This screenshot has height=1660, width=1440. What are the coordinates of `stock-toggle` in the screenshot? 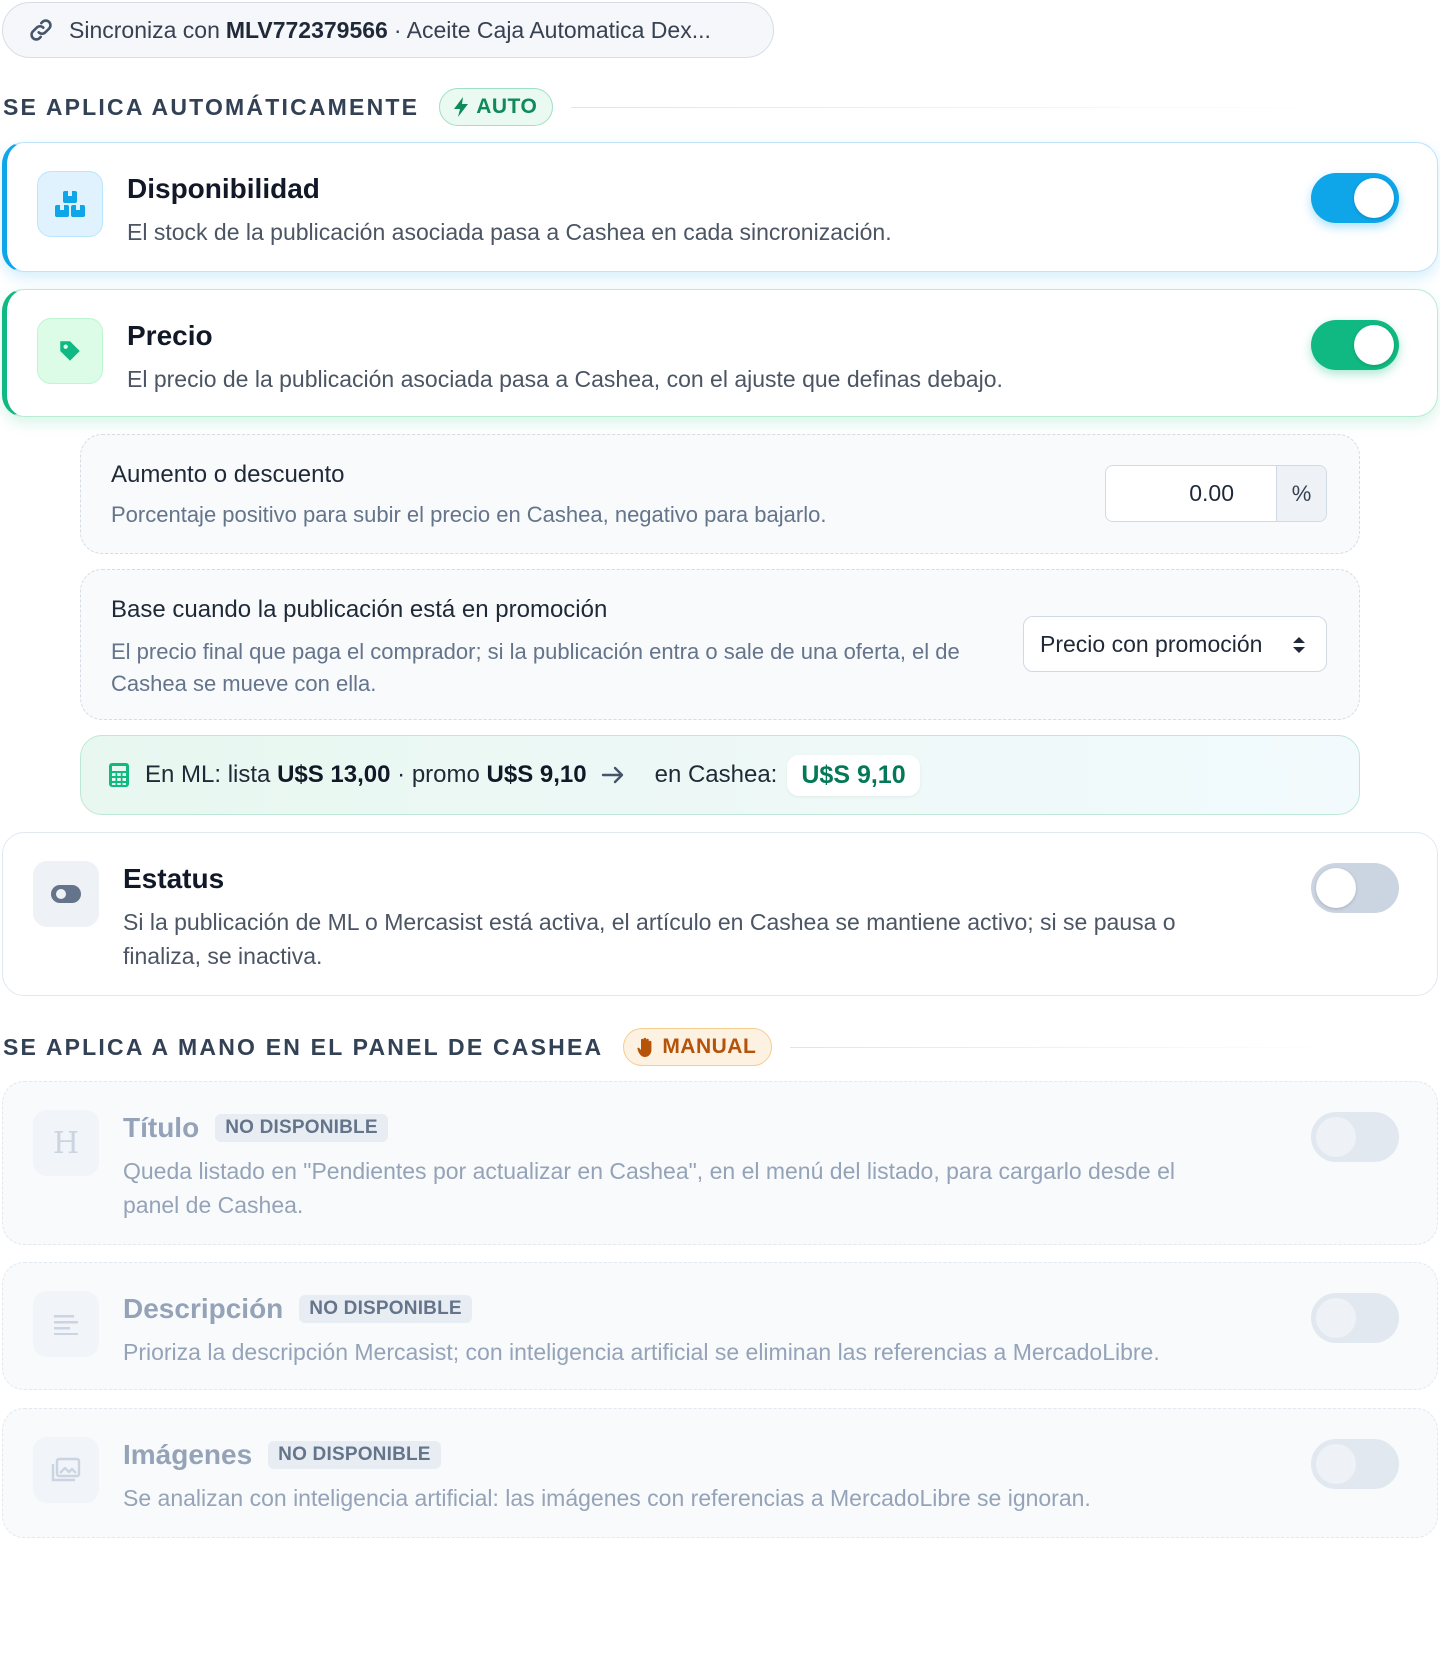 It's located at (1355, 198).